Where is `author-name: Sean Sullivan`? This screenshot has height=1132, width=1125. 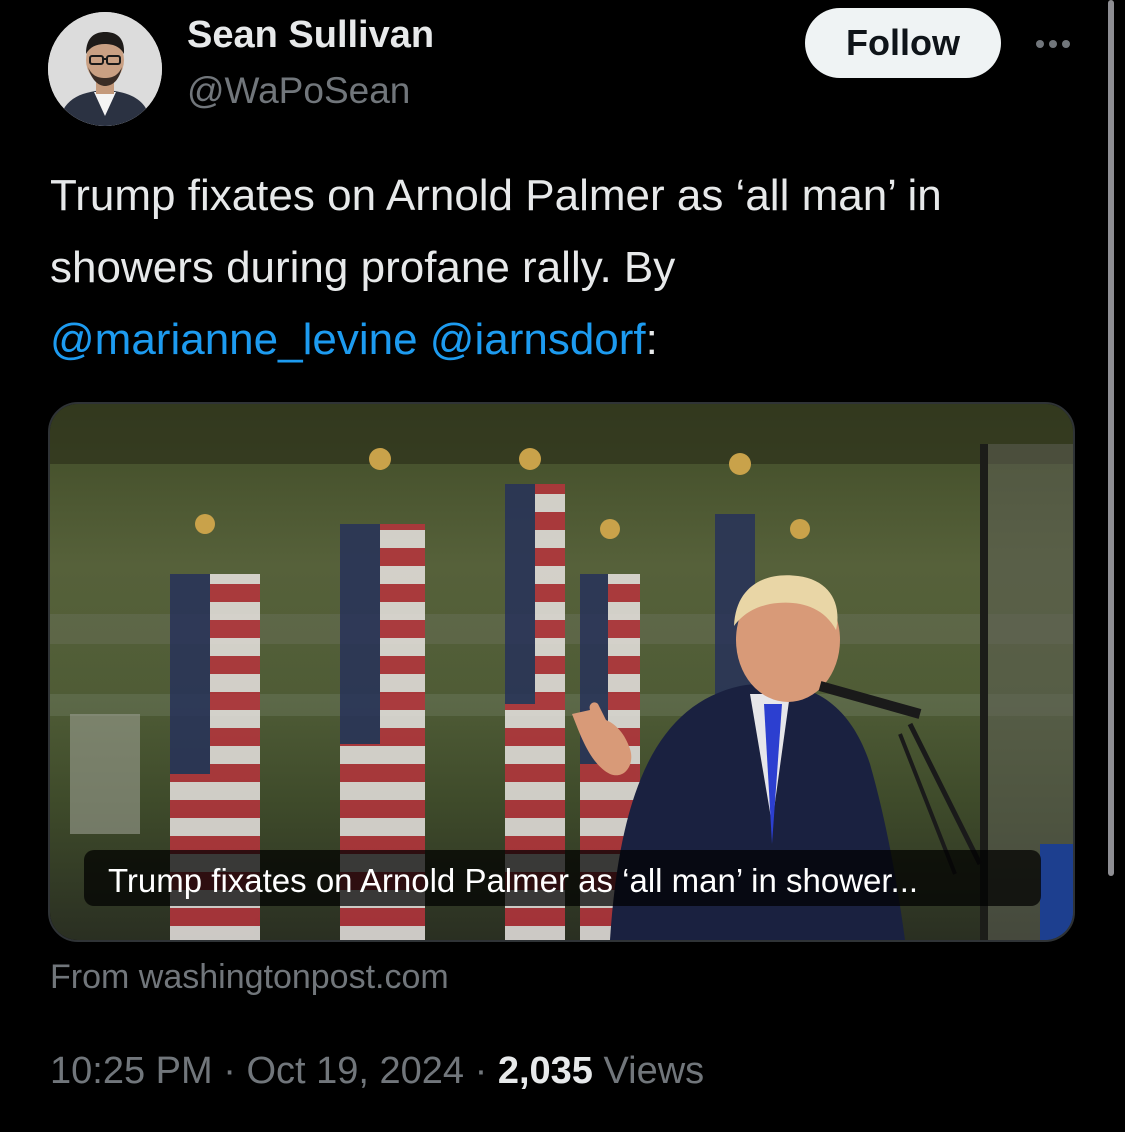
author-name: Sean Sullivan is located at coordinates (310, 35).